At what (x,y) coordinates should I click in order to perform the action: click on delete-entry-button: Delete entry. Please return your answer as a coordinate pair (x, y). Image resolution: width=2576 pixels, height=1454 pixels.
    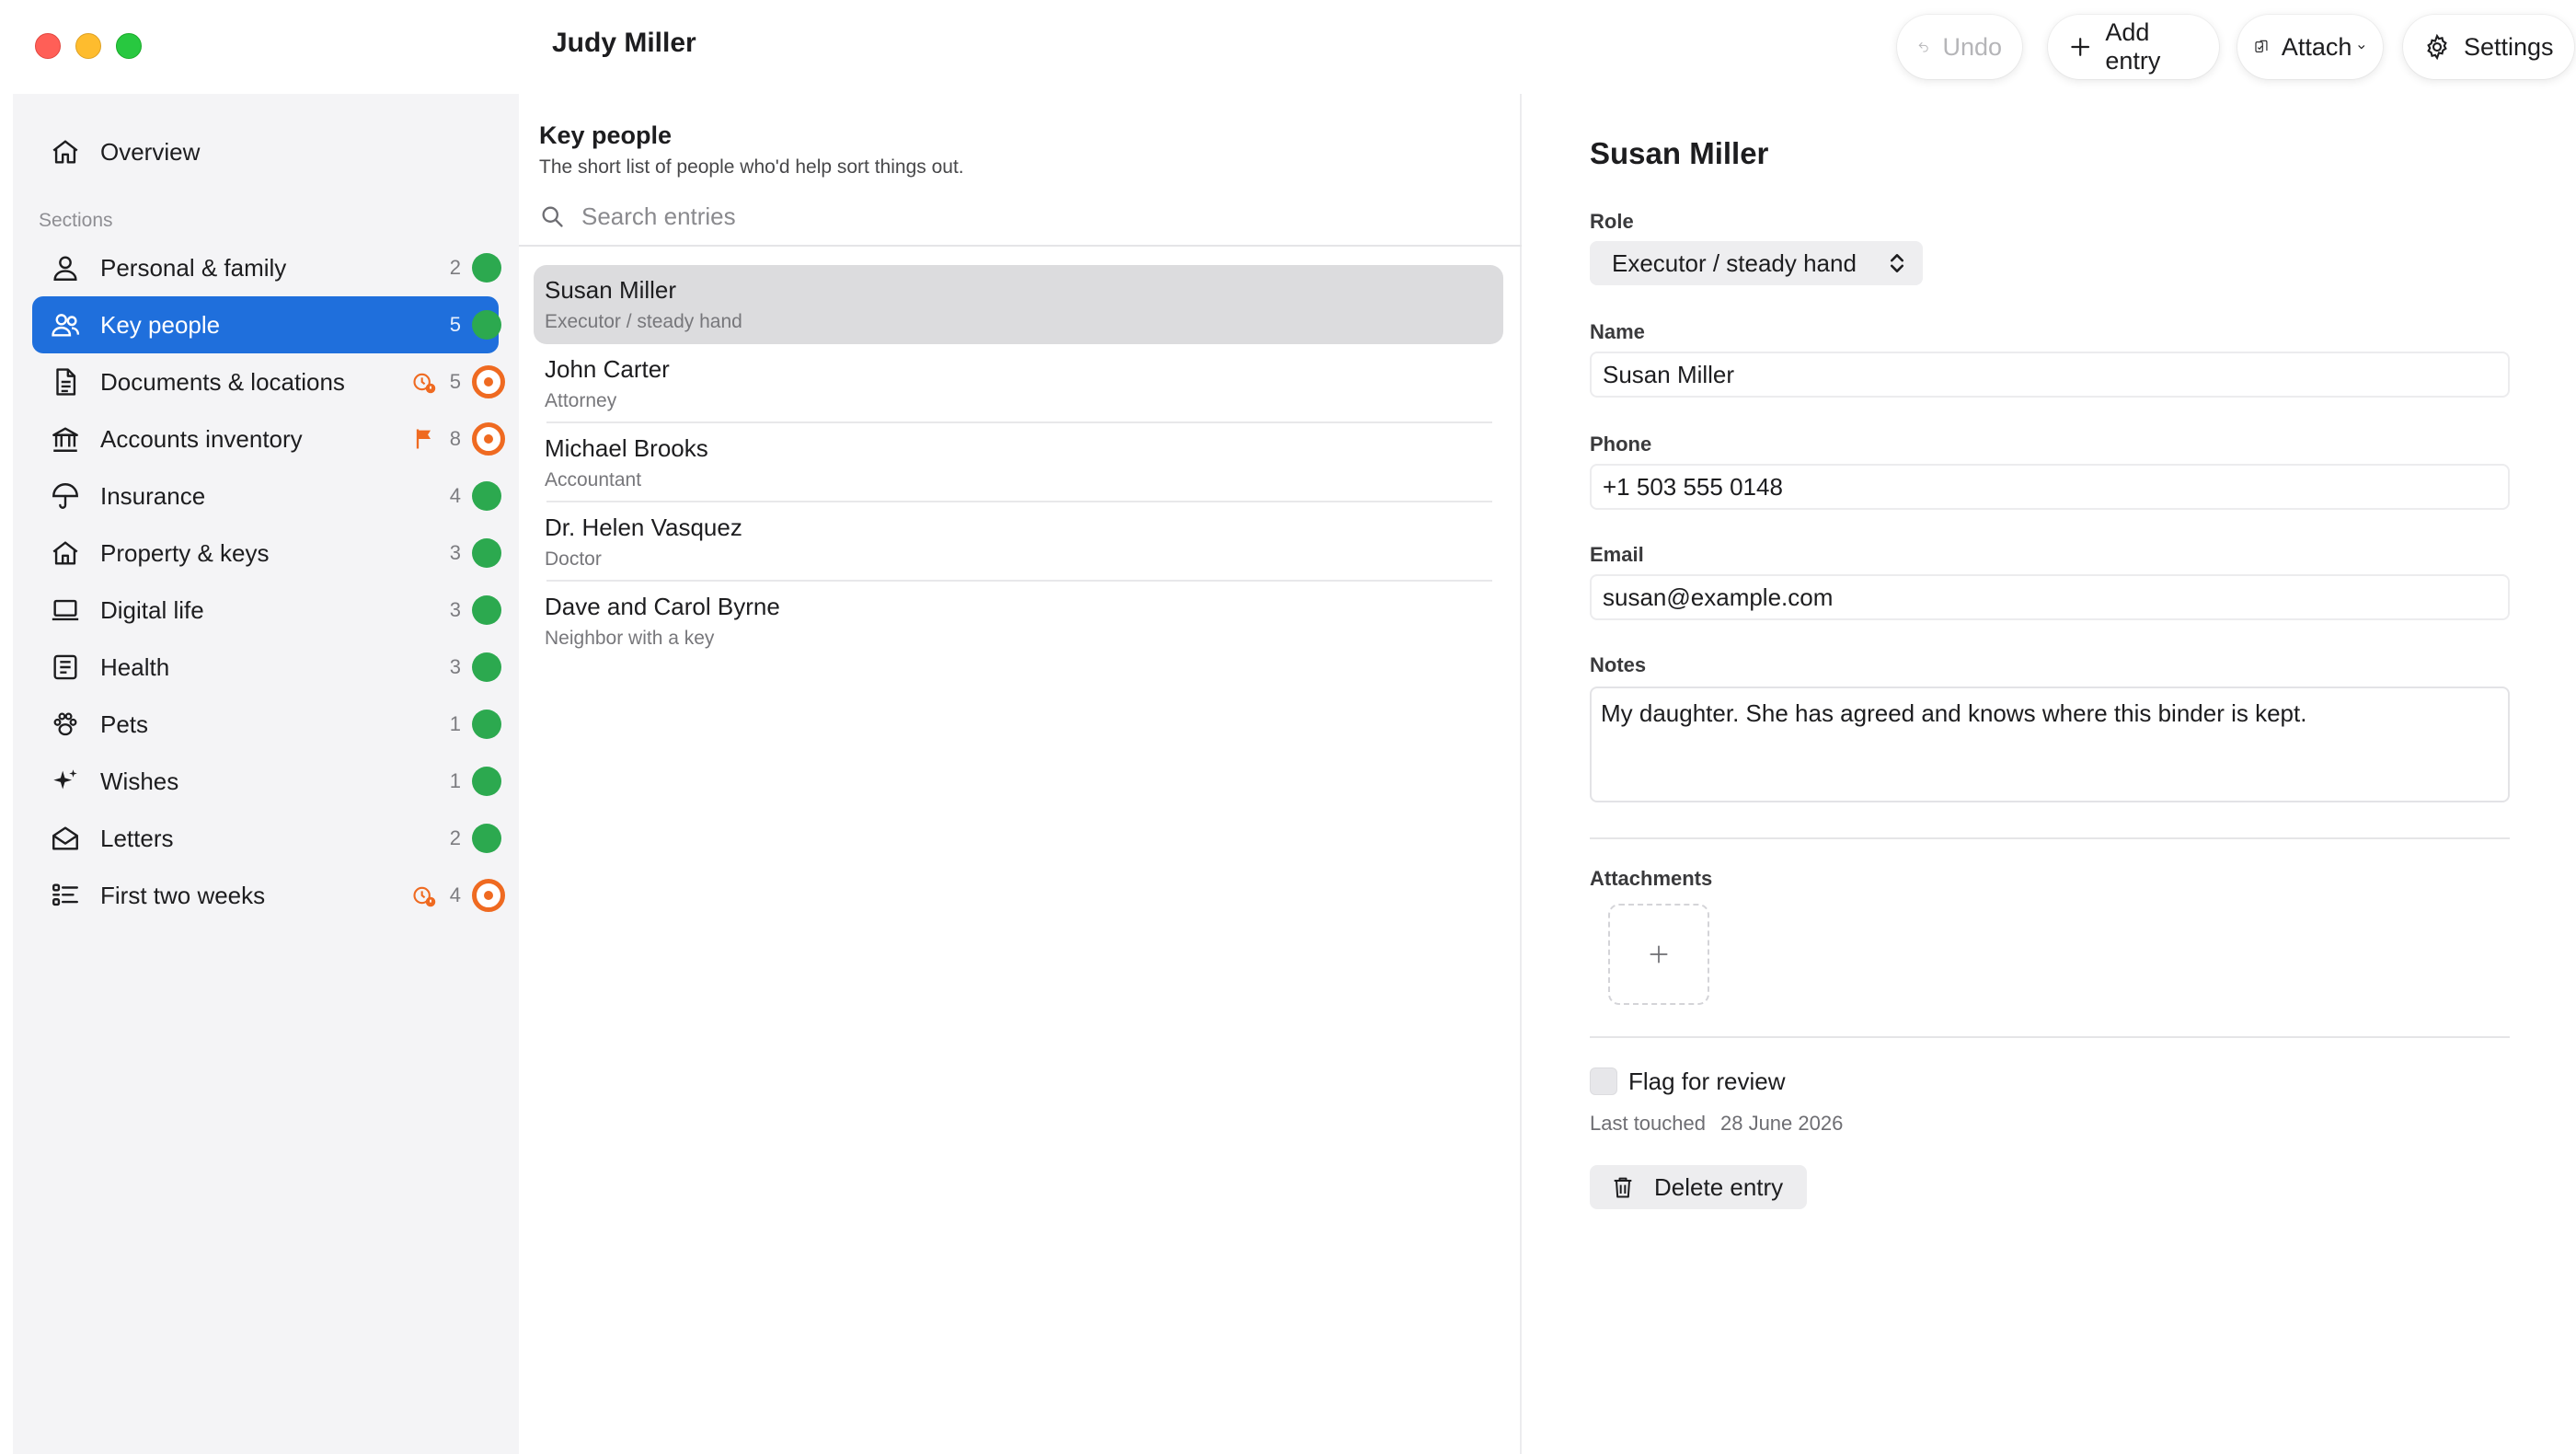
    Looking at the image, I should click on (1698, 1187).